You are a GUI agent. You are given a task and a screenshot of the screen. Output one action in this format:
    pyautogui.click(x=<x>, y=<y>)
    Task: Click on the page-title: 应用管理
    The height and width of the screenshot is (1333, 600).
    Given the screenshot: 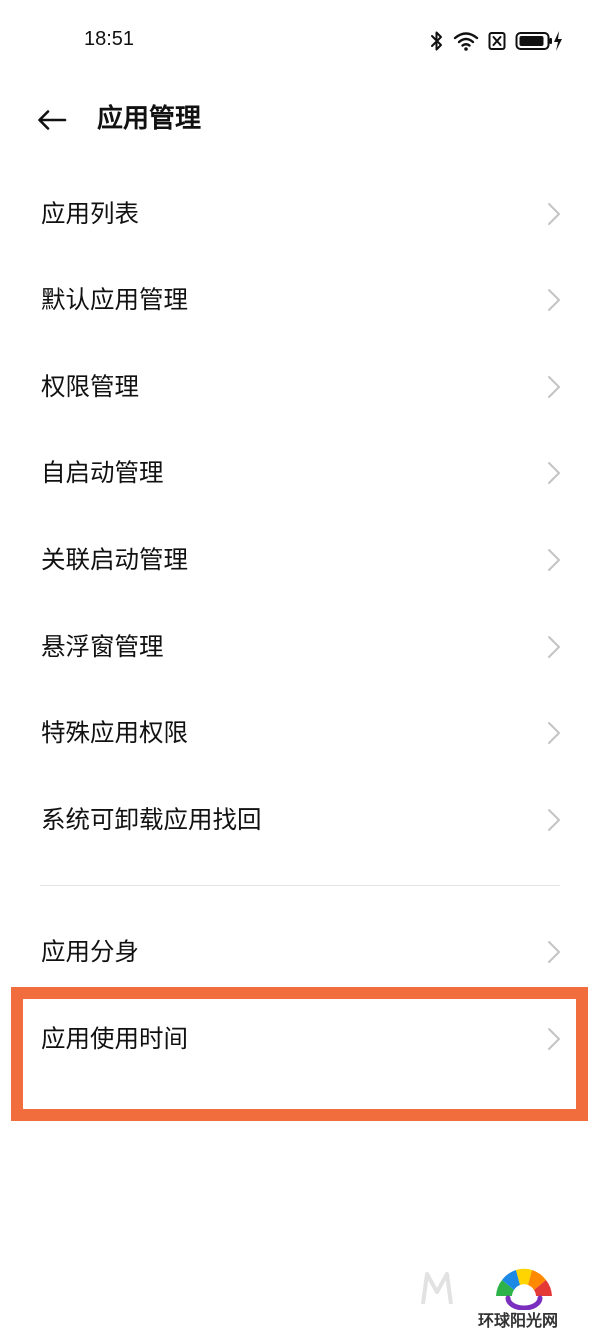 What is the action you would take?
    pyautogui.click(x=149, y=119)
    